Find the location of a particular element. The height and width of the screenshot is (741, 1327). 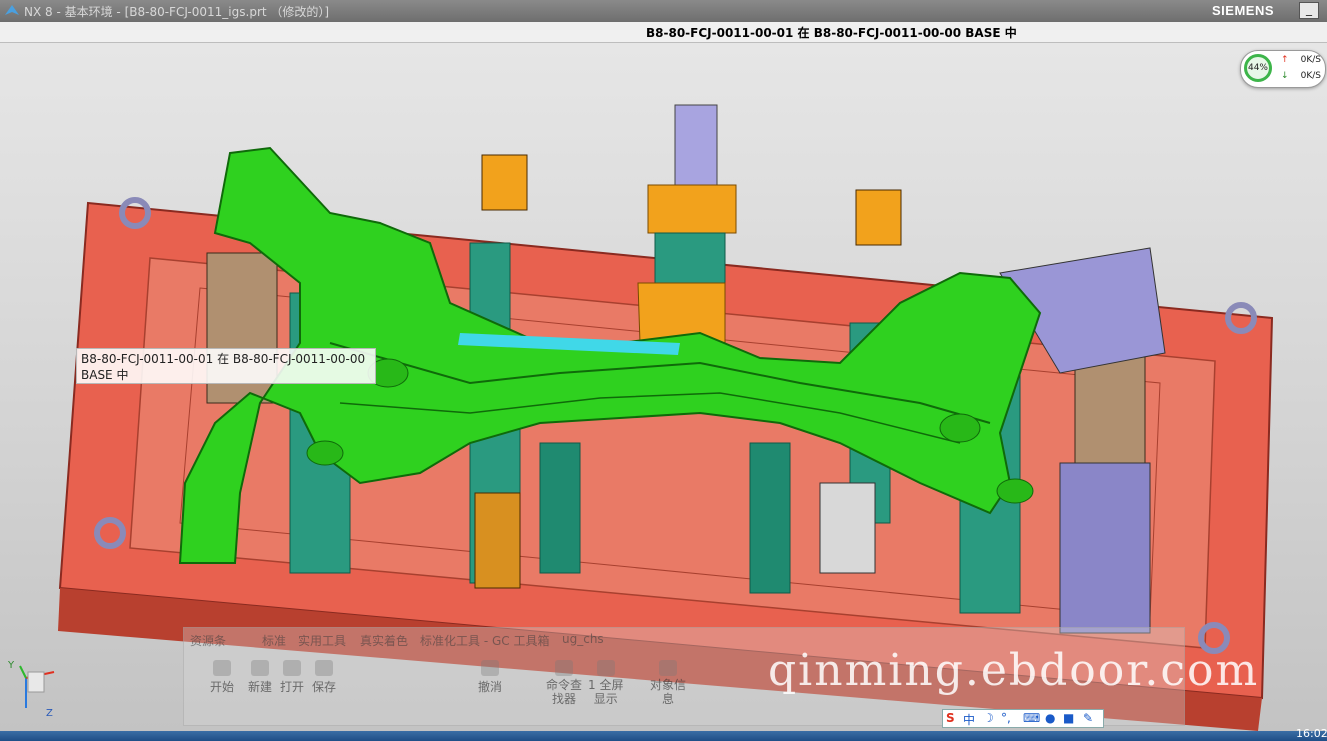

fullscreen-button: 1 全屏 显示 is located at coordinates (605, 683).